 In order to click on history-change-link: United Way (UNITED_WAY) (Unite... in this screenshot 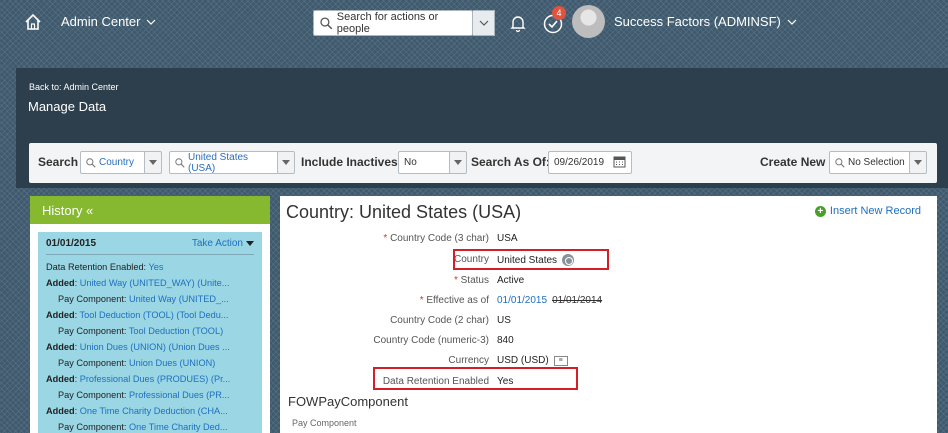, I will do `click(155, 283)`.